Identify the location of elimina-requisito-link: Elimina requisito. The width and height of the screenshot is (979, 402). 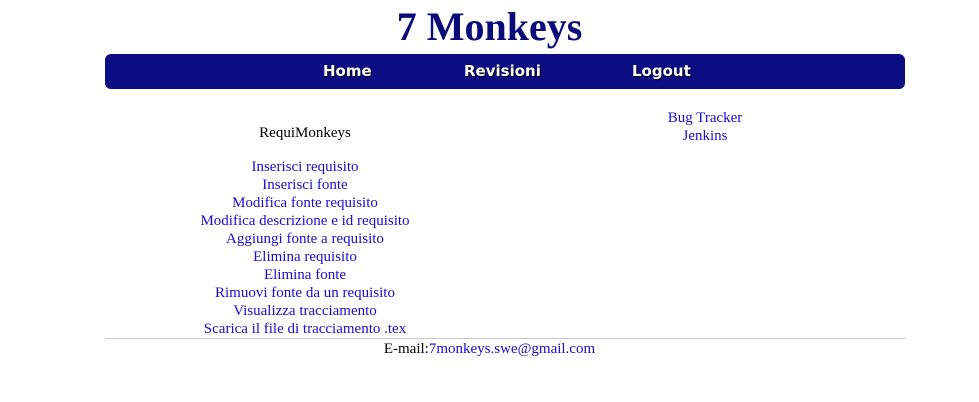
(305, 257).